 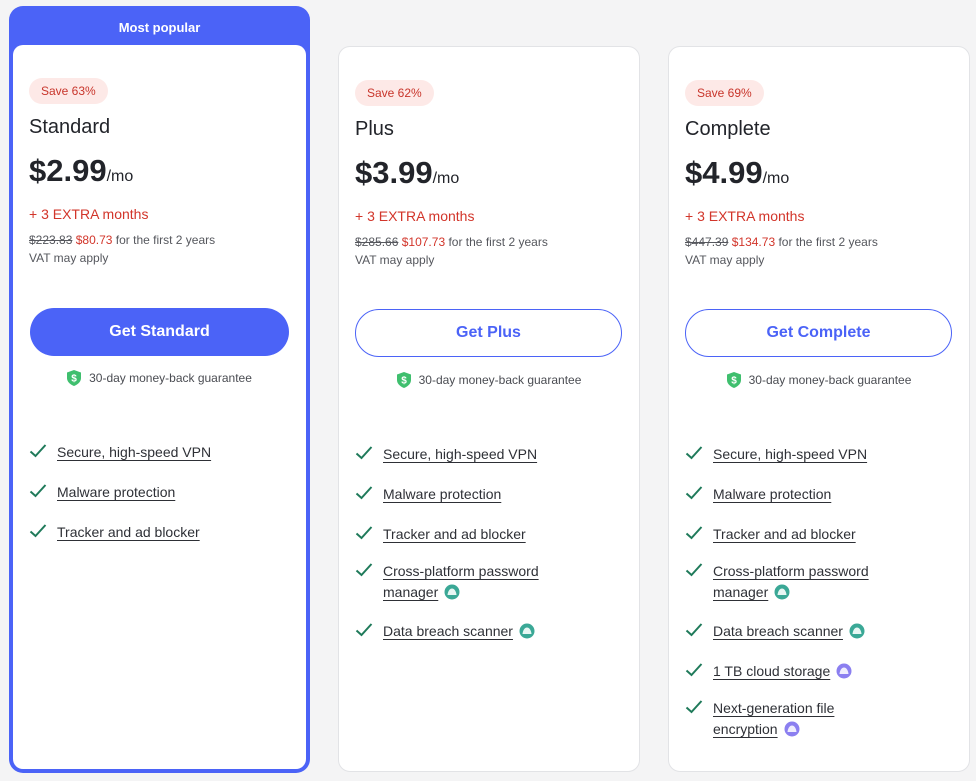 What do you see at coordinates (159, 27) in the screenshot?
I see `most-popular-label: Most popular` at bounding box center [159, 27].